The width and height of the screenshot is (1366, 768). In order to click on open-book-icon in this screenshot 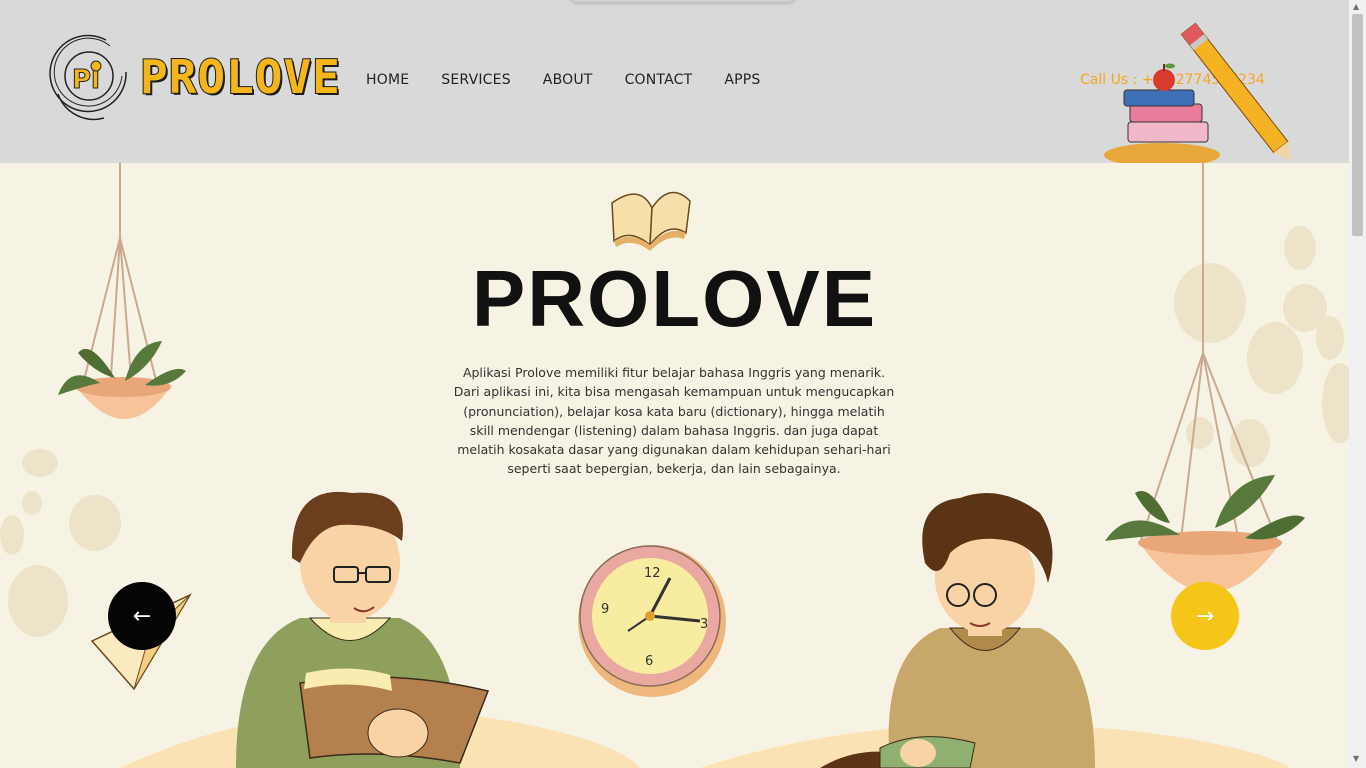, I will do `click(651, 221)`.